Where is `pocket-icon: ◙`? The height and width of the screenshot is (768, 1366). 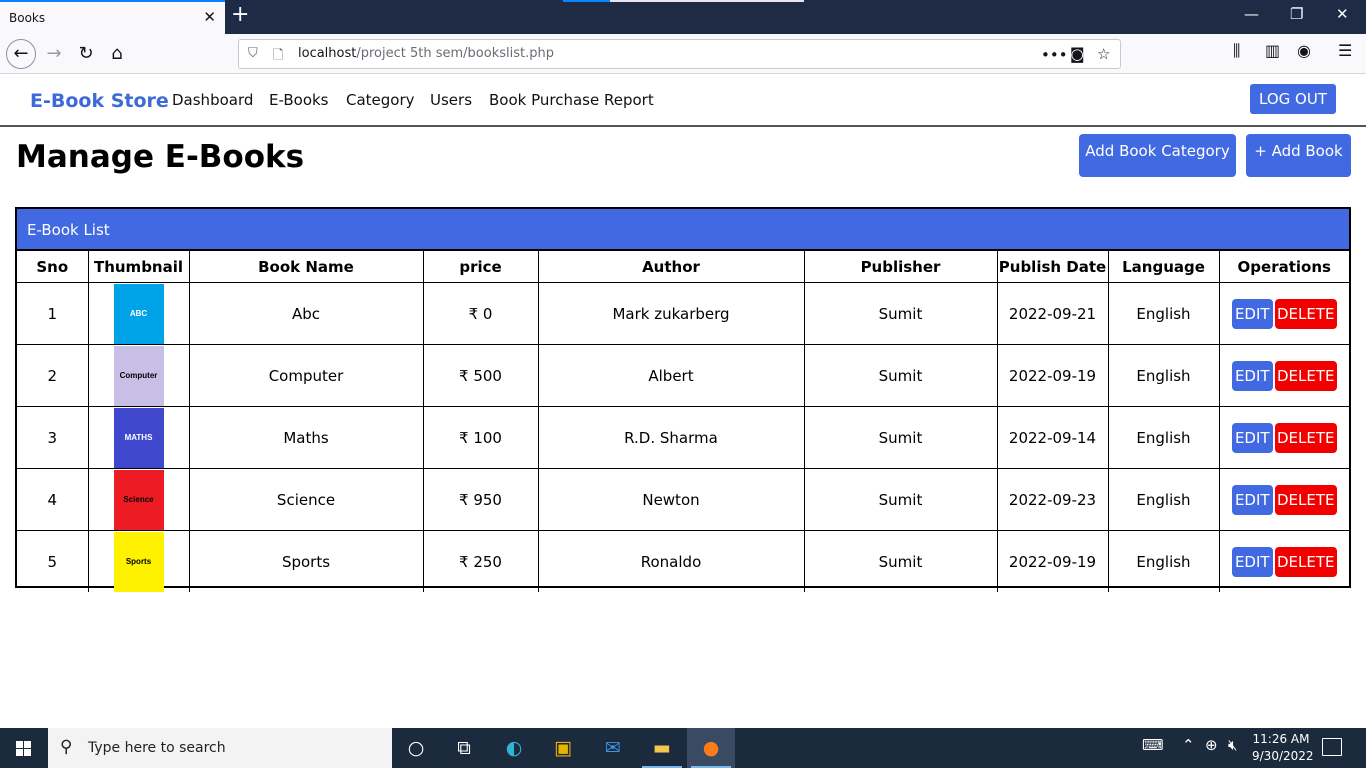 pocket-icon: ◙ is located at coordinates (1077, 54).